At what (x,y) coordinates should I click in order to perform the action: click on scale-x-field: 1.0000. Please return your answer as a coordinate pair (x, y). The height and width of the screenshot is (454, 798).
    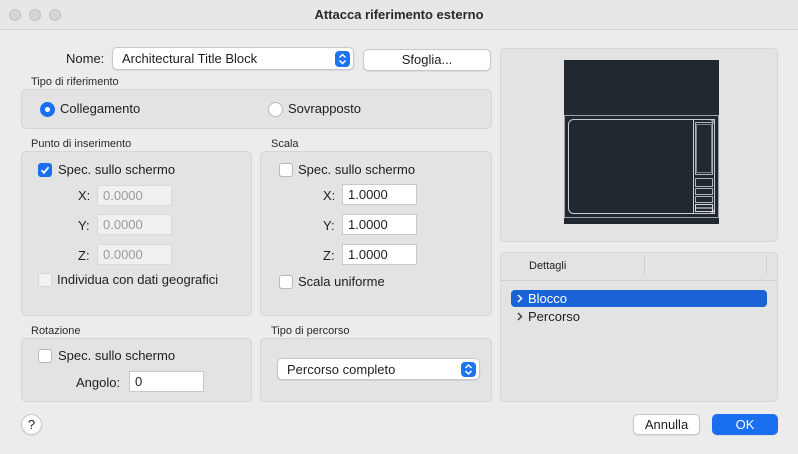
    Looking at the image, I should click on (379, 194).